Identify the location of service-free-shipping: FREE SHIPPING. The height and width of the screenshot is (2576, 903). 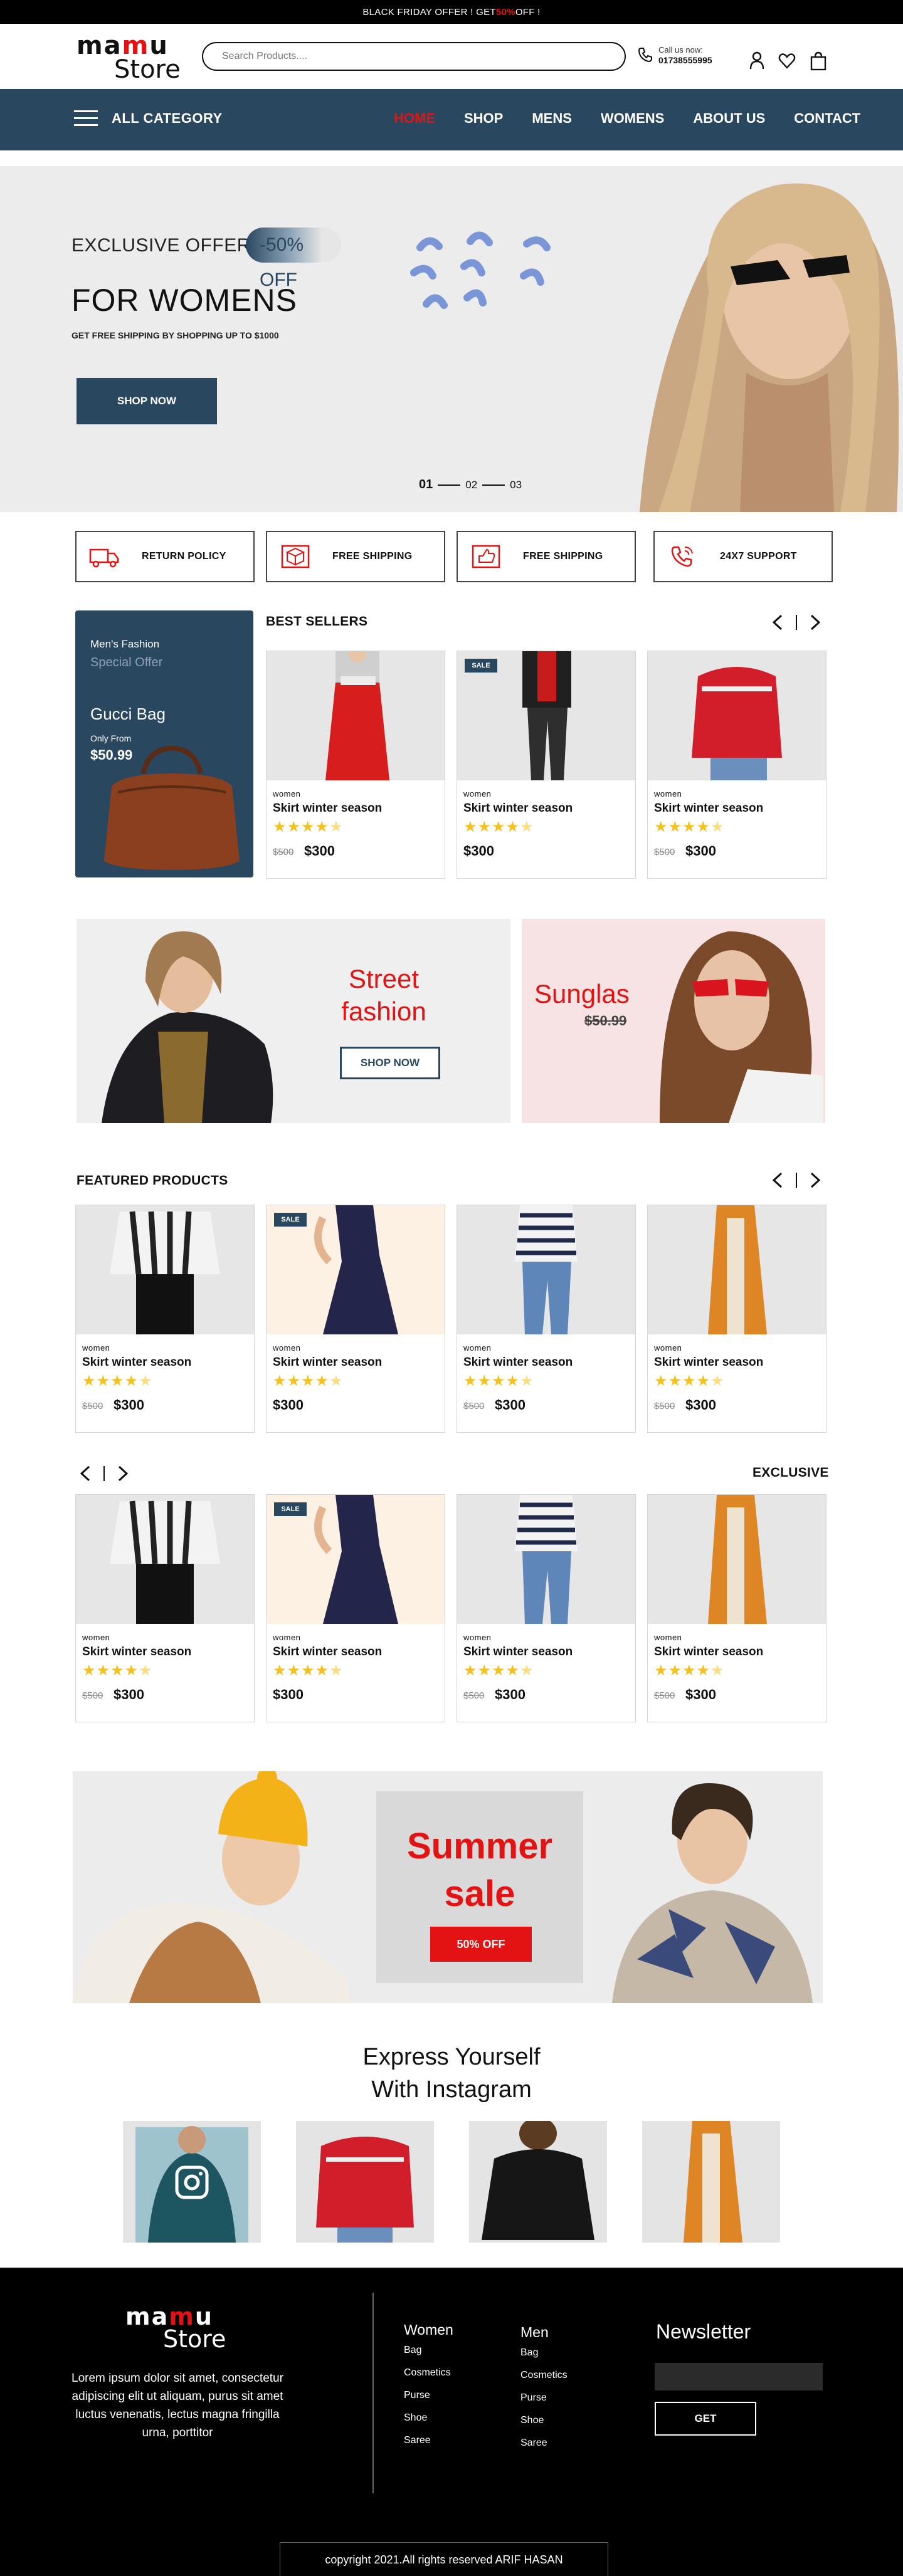
(355, 556).